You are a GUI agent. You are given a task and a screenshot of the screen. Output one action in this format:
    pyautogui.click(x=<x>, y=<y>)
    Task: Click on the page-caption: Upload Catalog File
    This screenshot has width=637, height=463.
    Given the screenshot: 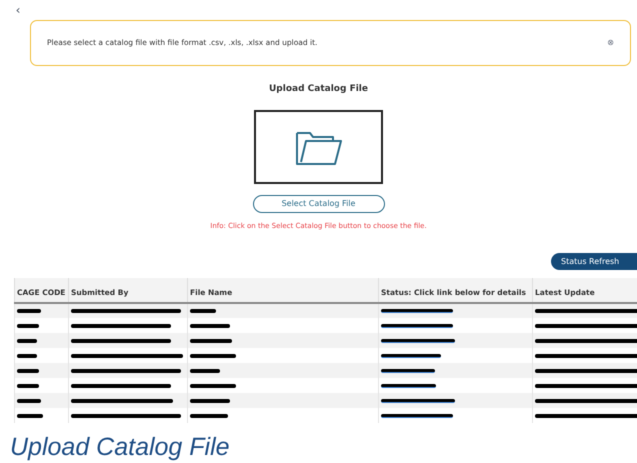 What is the action you would take?
    pyautogui.click(x=120, y=447)
    